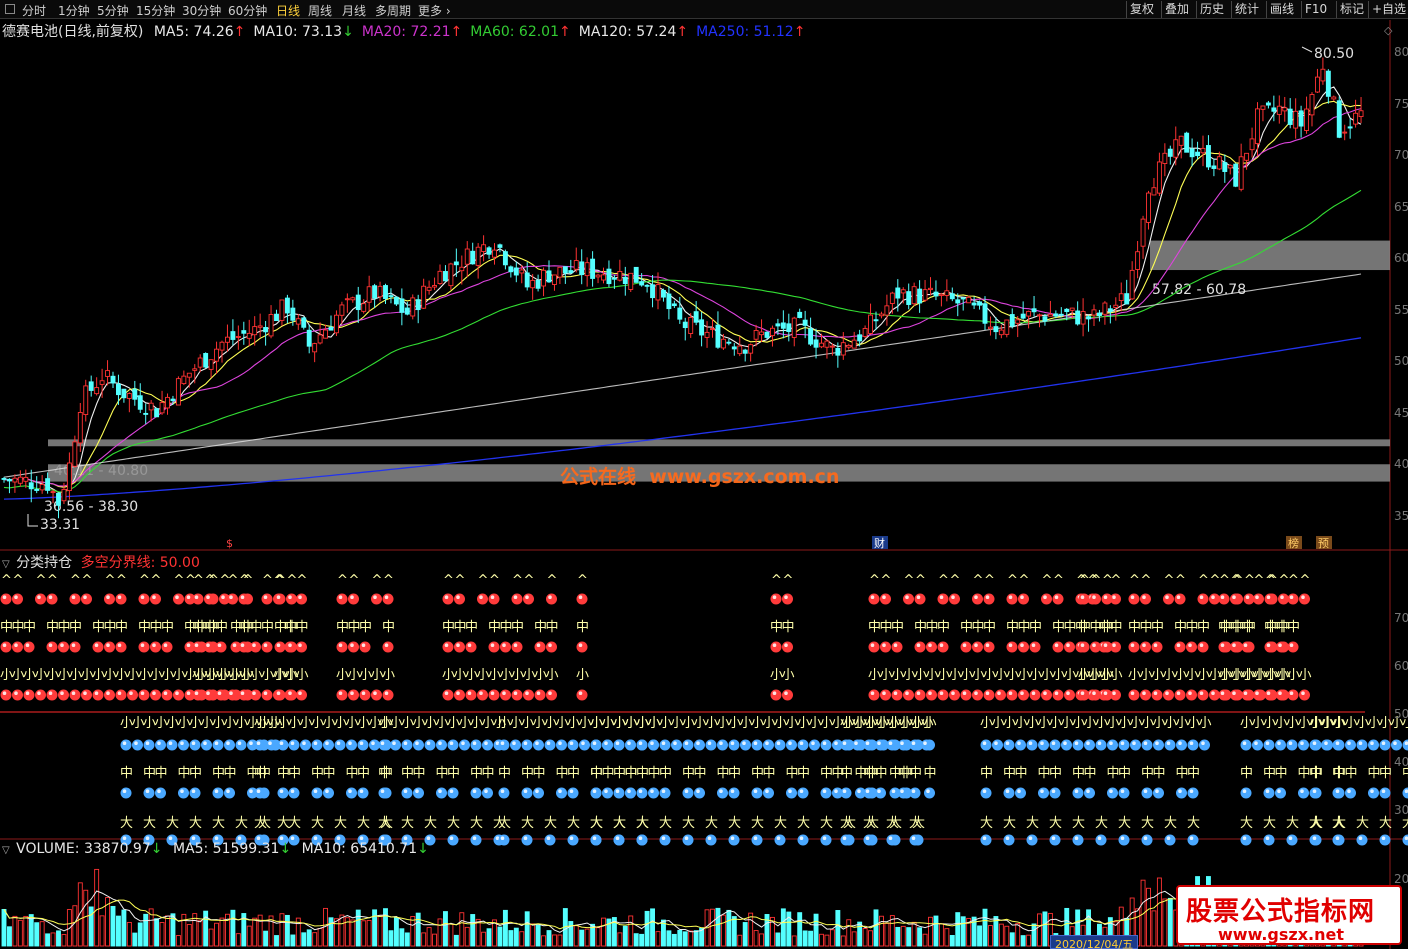 The image size is (1408, 949). Describe the element at coordinates (368, 849) in the screenshot. I see `volume-ma10: MA10: 65410.71↓` at that location.